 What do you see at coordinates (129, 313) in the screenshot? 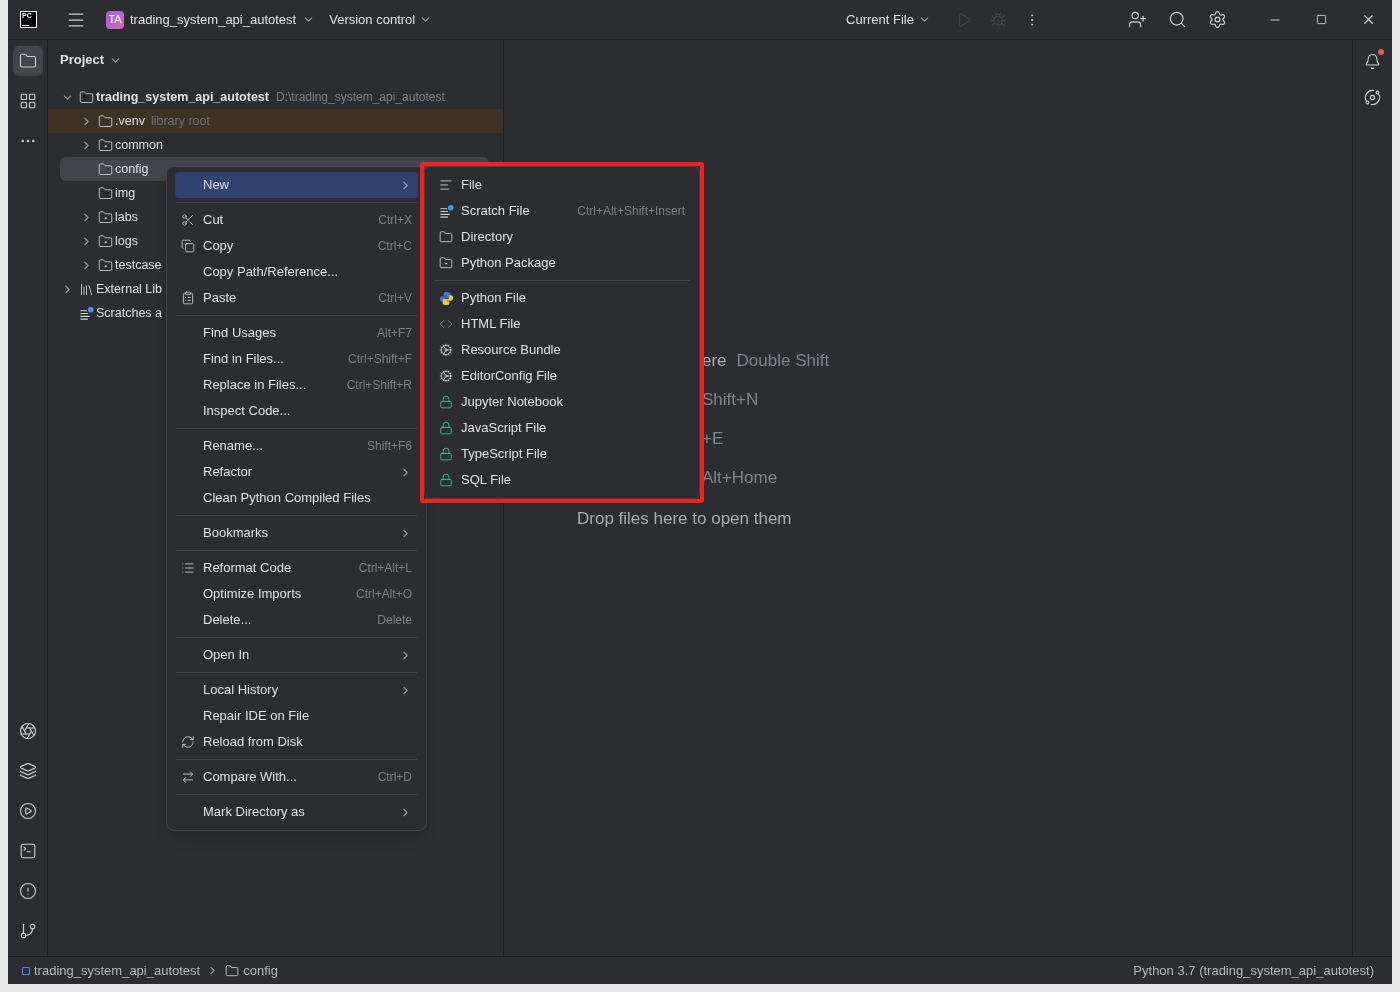
I see `item-name: Scratches a` at bounding box center [129, 313].